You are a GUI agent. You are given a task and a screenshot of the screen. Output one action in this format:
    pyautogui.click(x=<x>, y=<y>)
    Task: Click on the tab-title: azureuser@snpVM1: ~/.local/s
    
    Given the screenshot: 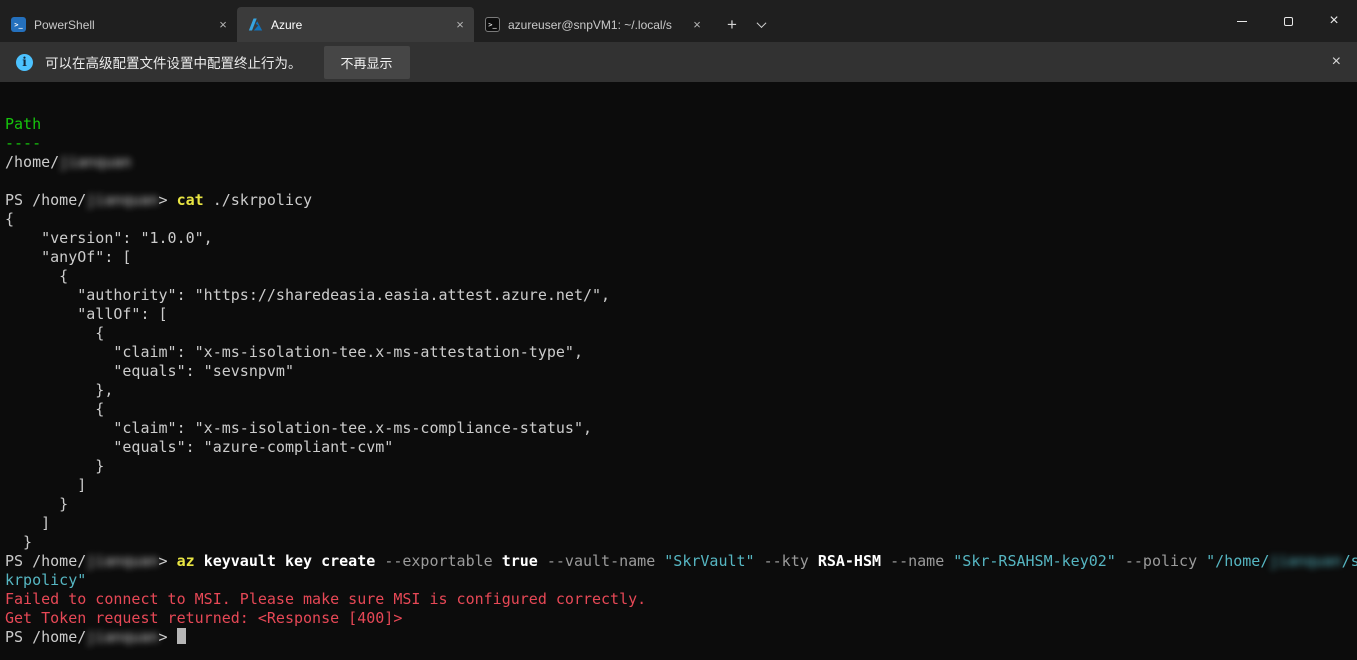 What is the action you would take?
    pyautogui.click(x=590, y=24)
    